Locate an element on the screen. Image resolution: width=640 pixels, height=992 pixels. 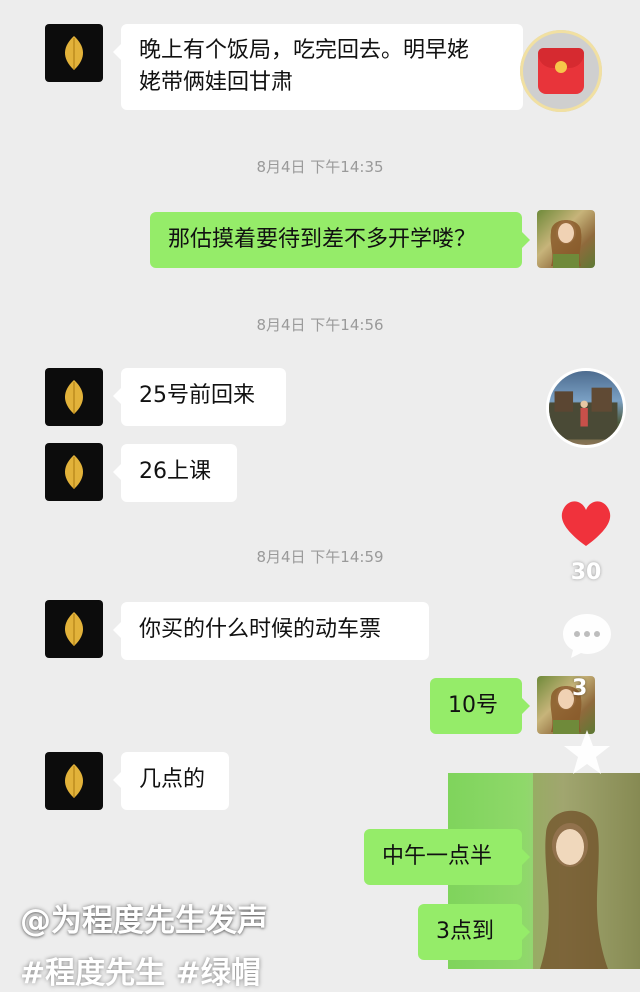
message-text: 几点的 is located at coordinates (172, 779).